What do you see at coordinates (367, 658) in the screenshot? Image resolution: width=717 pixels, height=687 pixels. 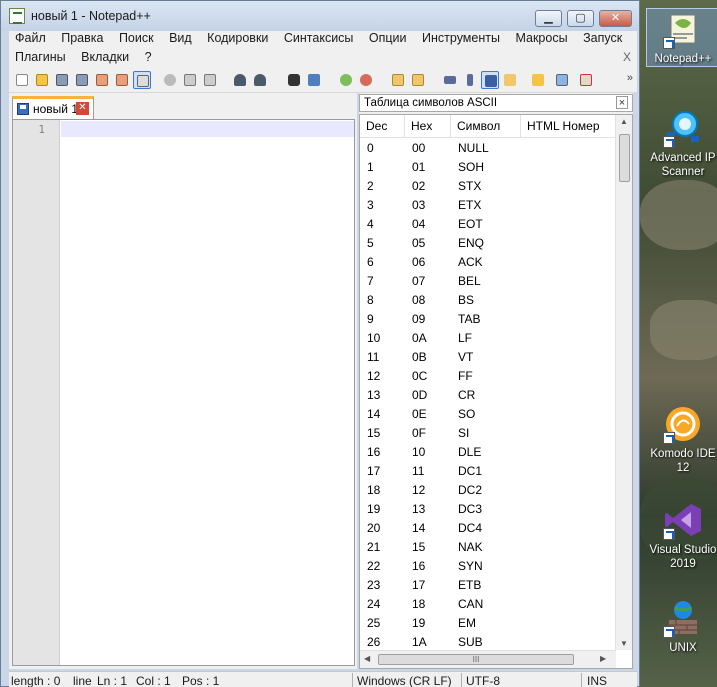 I see `scroll-left-arrow-icon: ◀` at bounding box center [367, 658].